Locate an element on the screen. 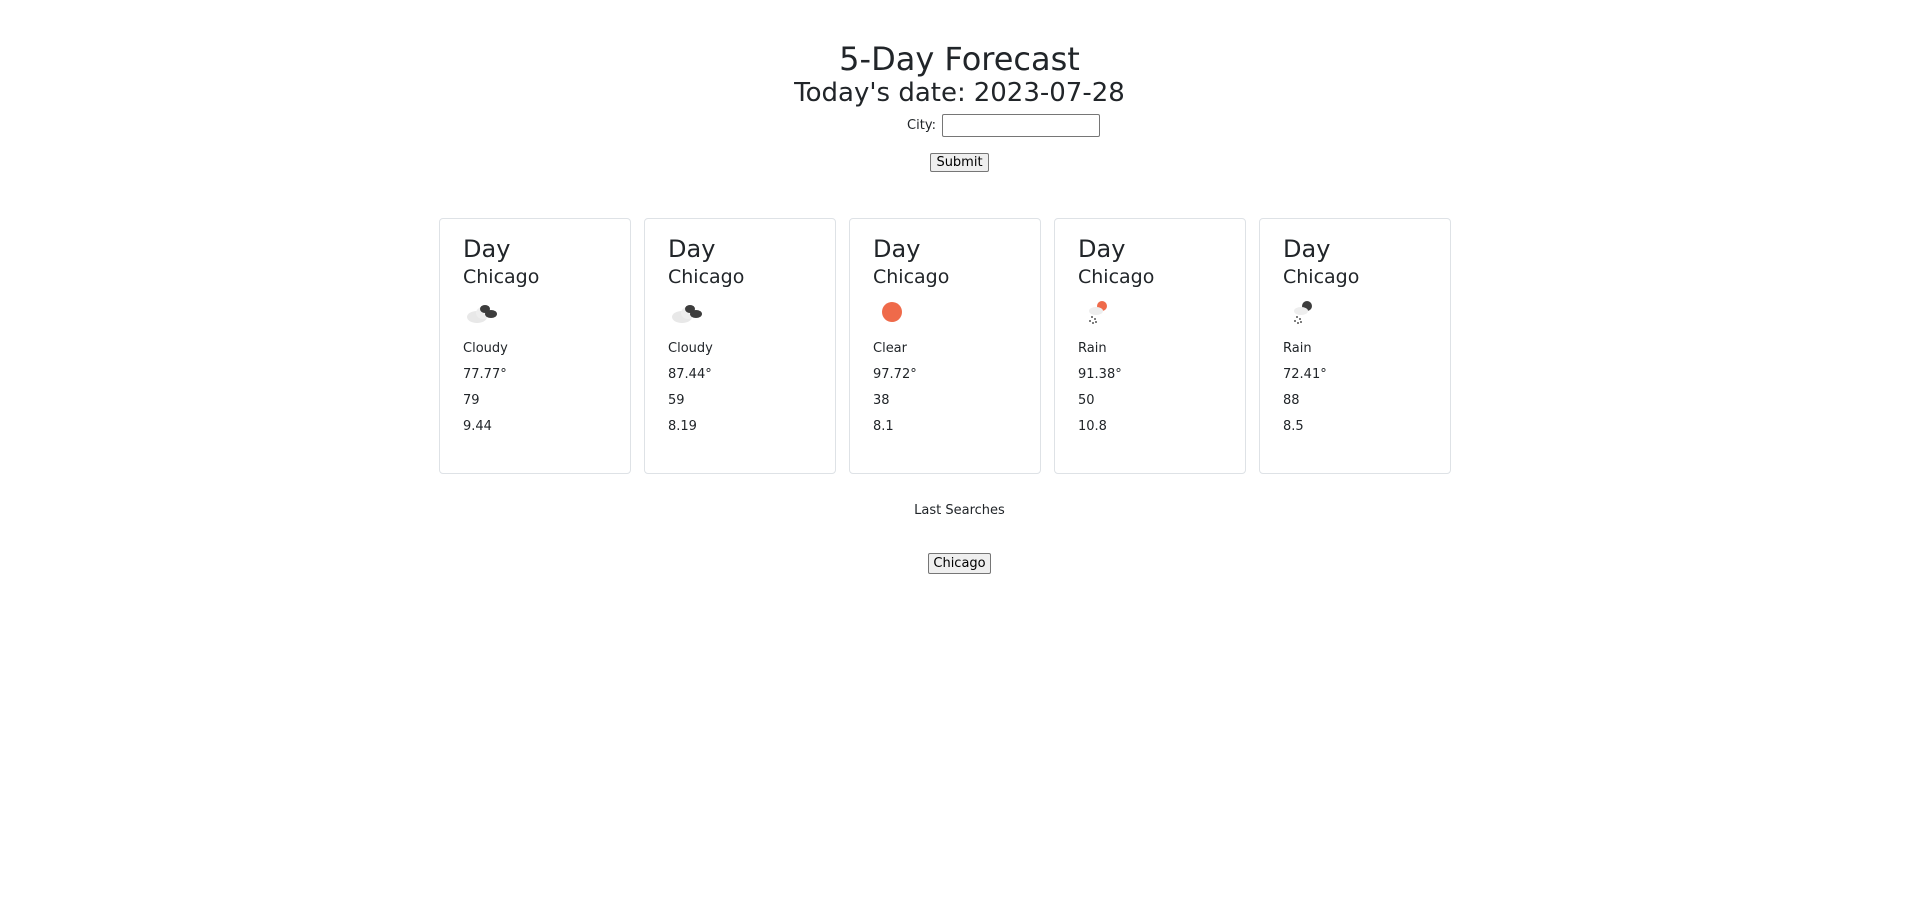 The height and width of the screenshot is (919, 1919). submit-row: Submit is located at coordinates (959, 161).